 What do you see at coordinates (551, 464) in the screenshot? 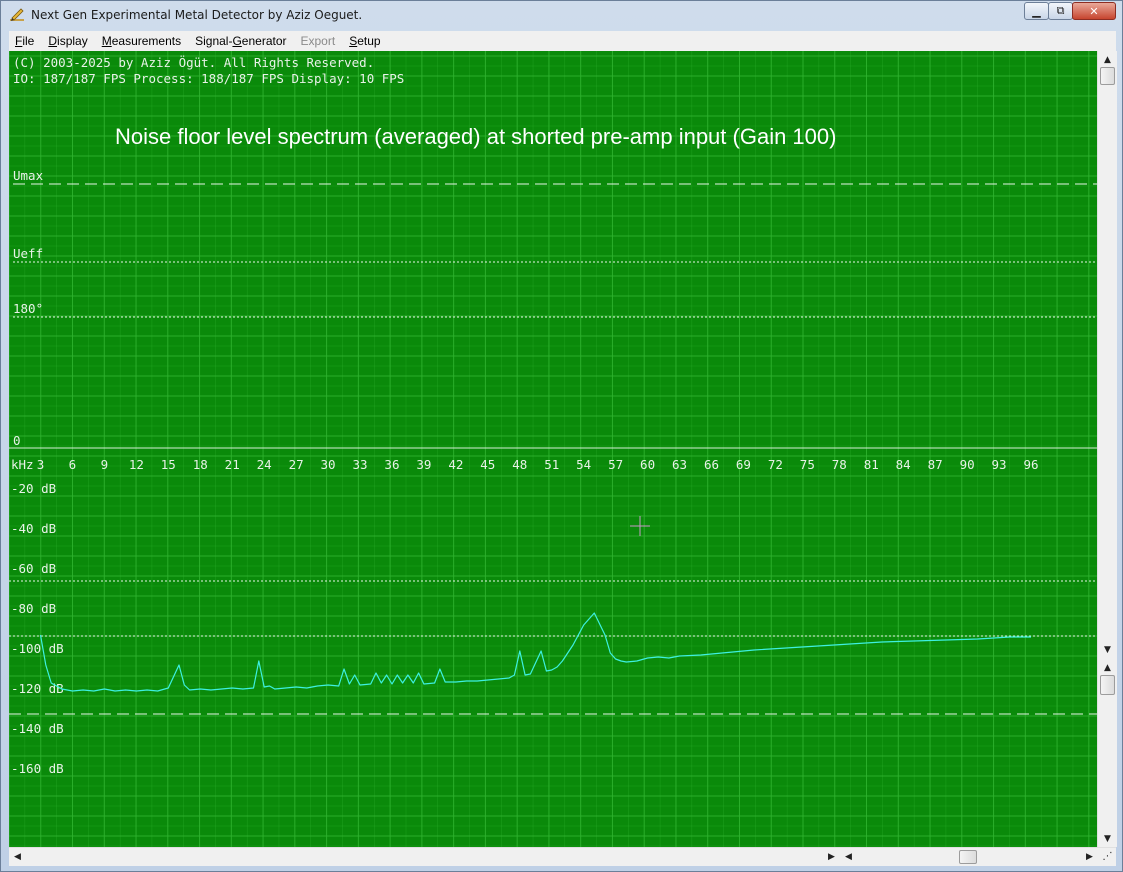
I see `x-tick-label: 51` at bounding box center [551, 464].